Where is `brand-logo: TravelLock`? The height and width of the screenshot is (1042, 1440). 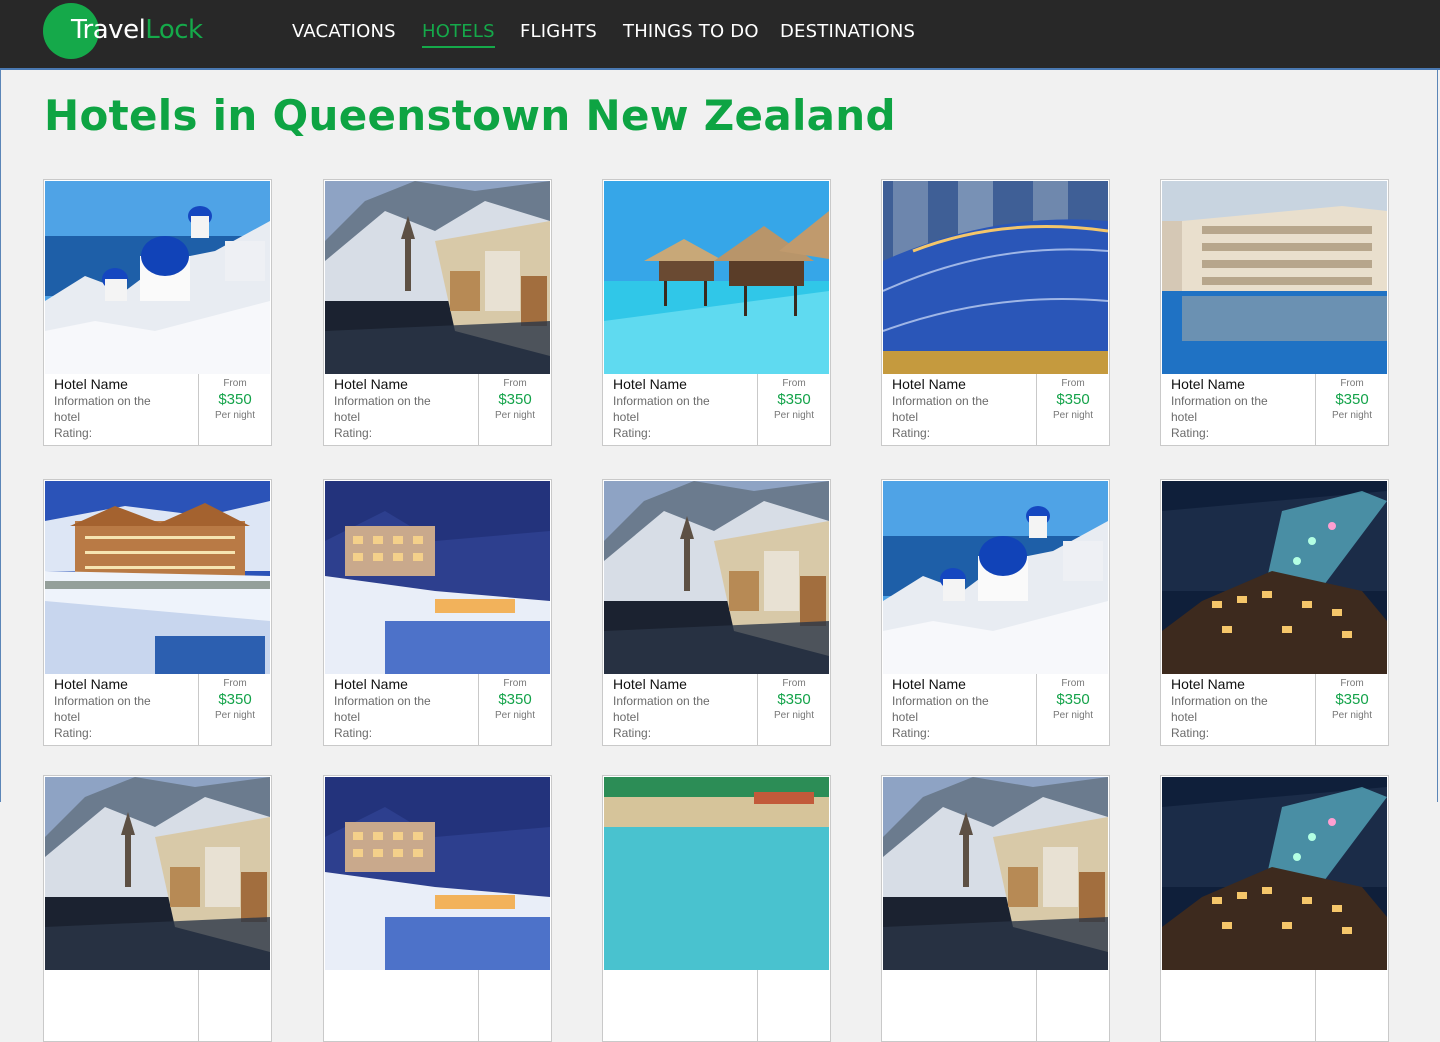 brand-logo: TravelLock is located at coordinates (137, 30).